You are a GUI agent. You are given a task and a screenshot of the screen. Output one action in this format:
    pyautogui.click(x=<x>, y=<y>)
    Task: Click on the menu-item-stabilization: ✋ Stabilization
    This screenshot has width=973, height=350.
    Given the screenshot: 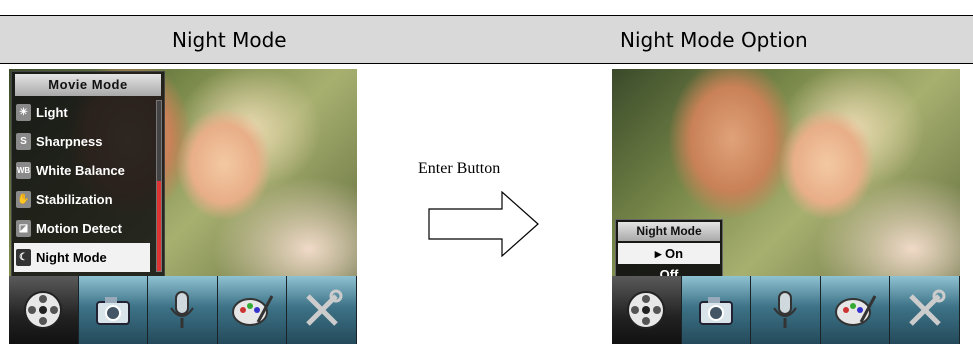 What is the action you would take?
    pyautogui.click(x=88, y=199)
    